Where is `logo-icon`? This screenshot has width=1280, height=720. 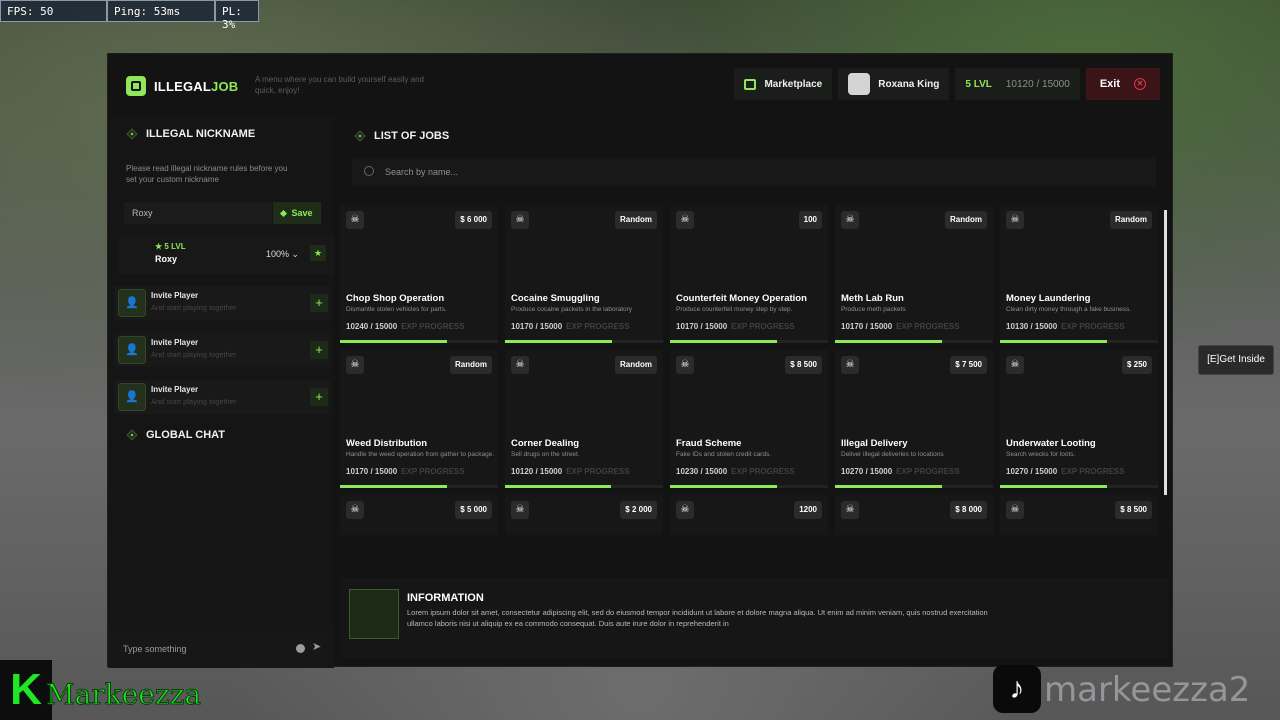 logo-icon is located at coordinates (136, 86).